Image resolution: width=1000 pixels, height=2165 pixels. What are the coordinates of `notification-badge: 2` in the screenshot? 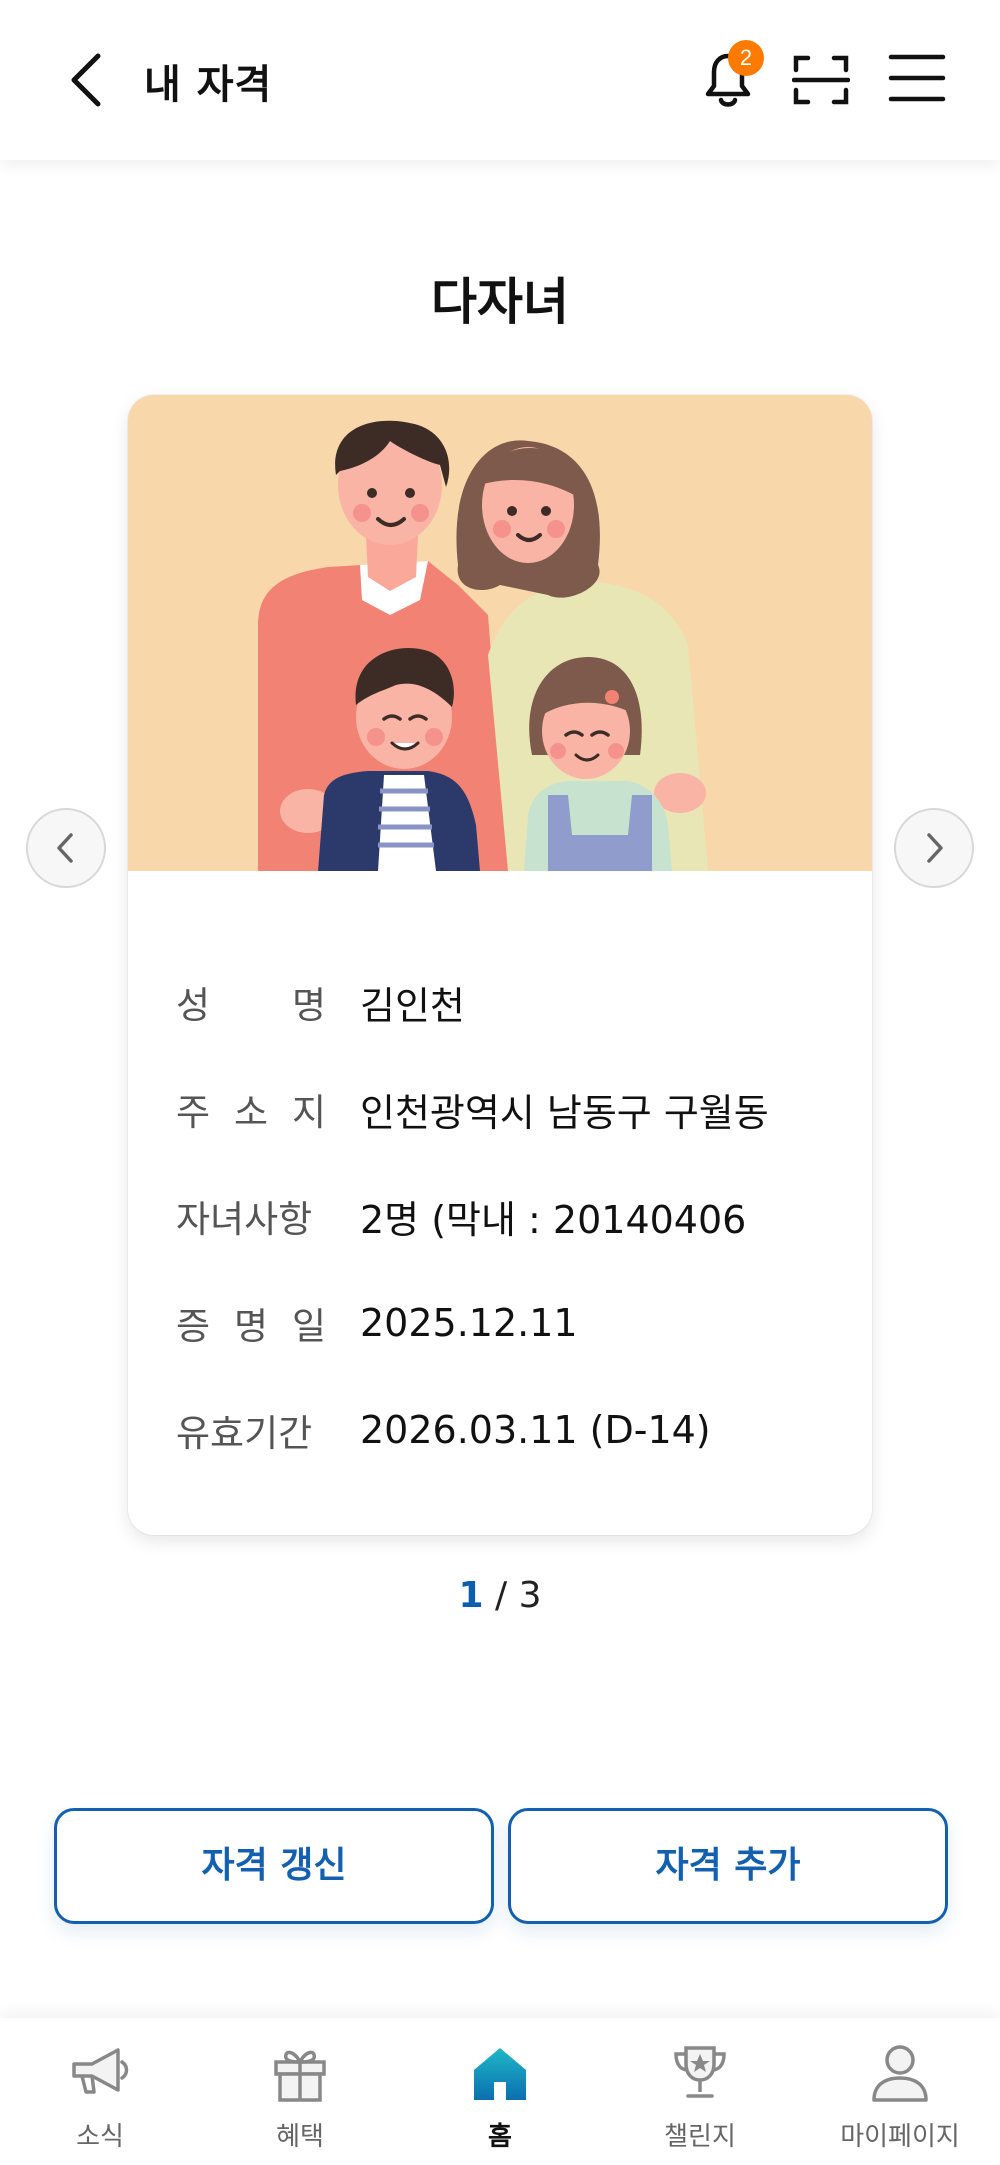 It's located at (746, 58).